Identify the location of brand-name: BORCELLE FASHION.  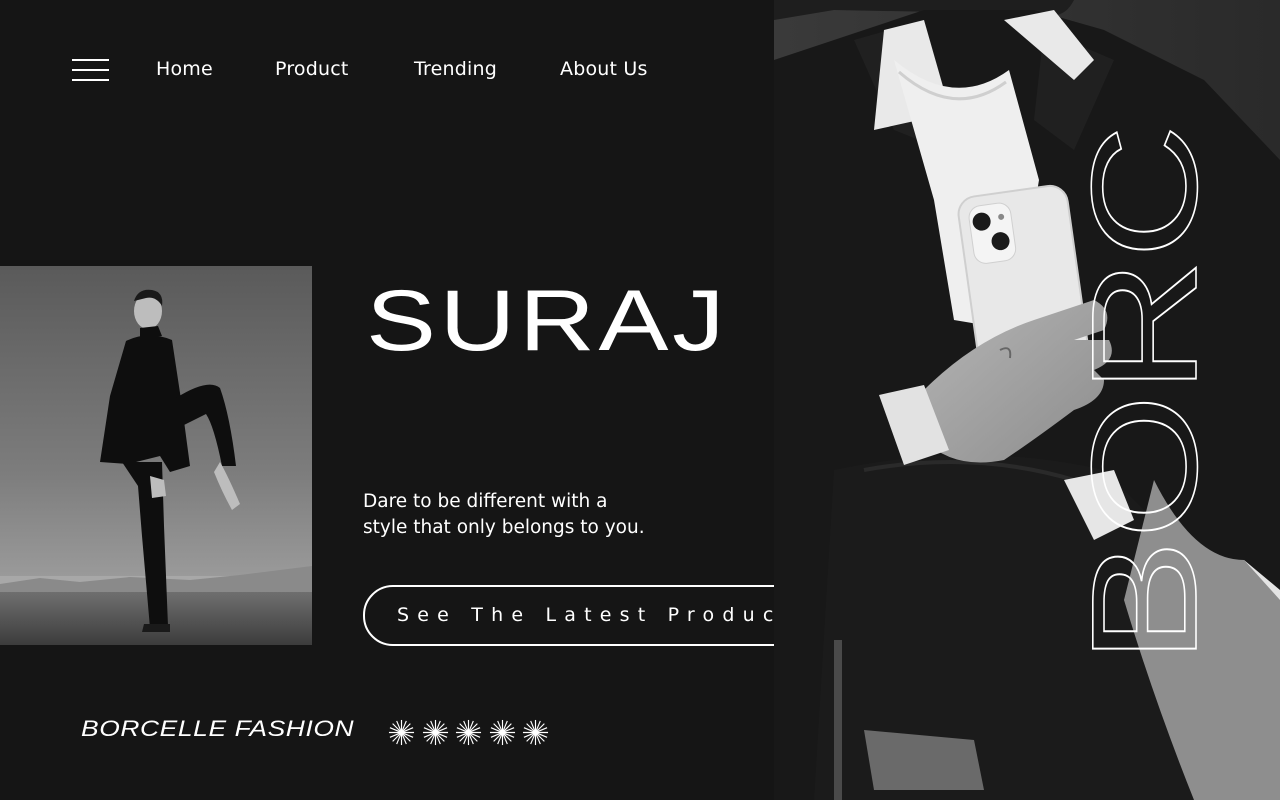
(218, 728).